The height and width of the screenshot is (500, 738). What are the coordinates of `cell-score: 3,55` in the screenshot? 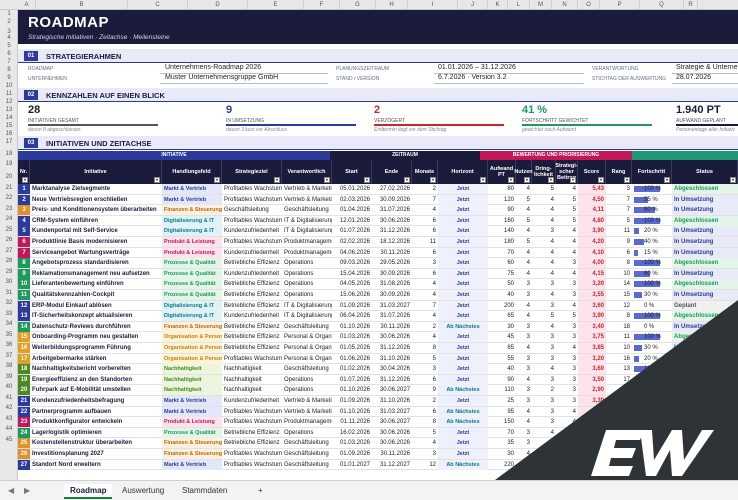 It's located at (592, 295).